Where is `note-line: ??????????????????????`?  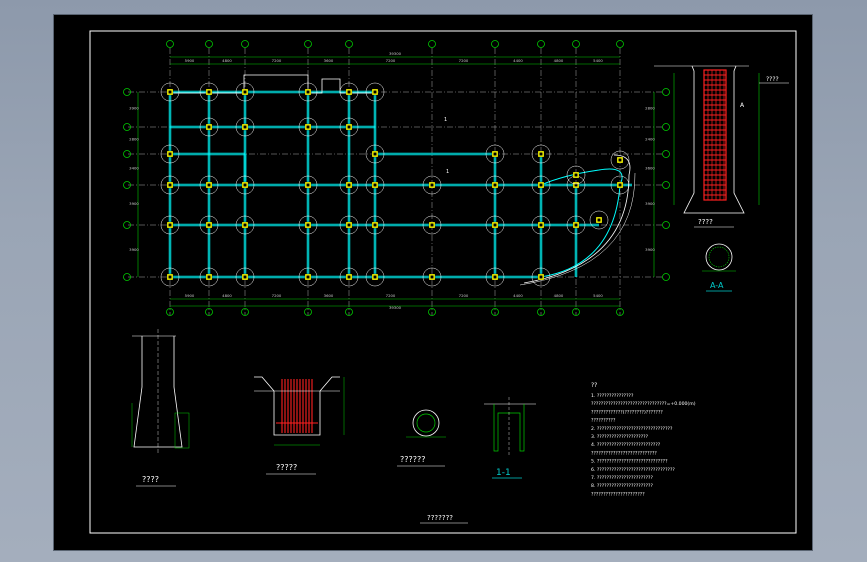
note-line: ?????????????????????? is located at coordinates (618, 494).